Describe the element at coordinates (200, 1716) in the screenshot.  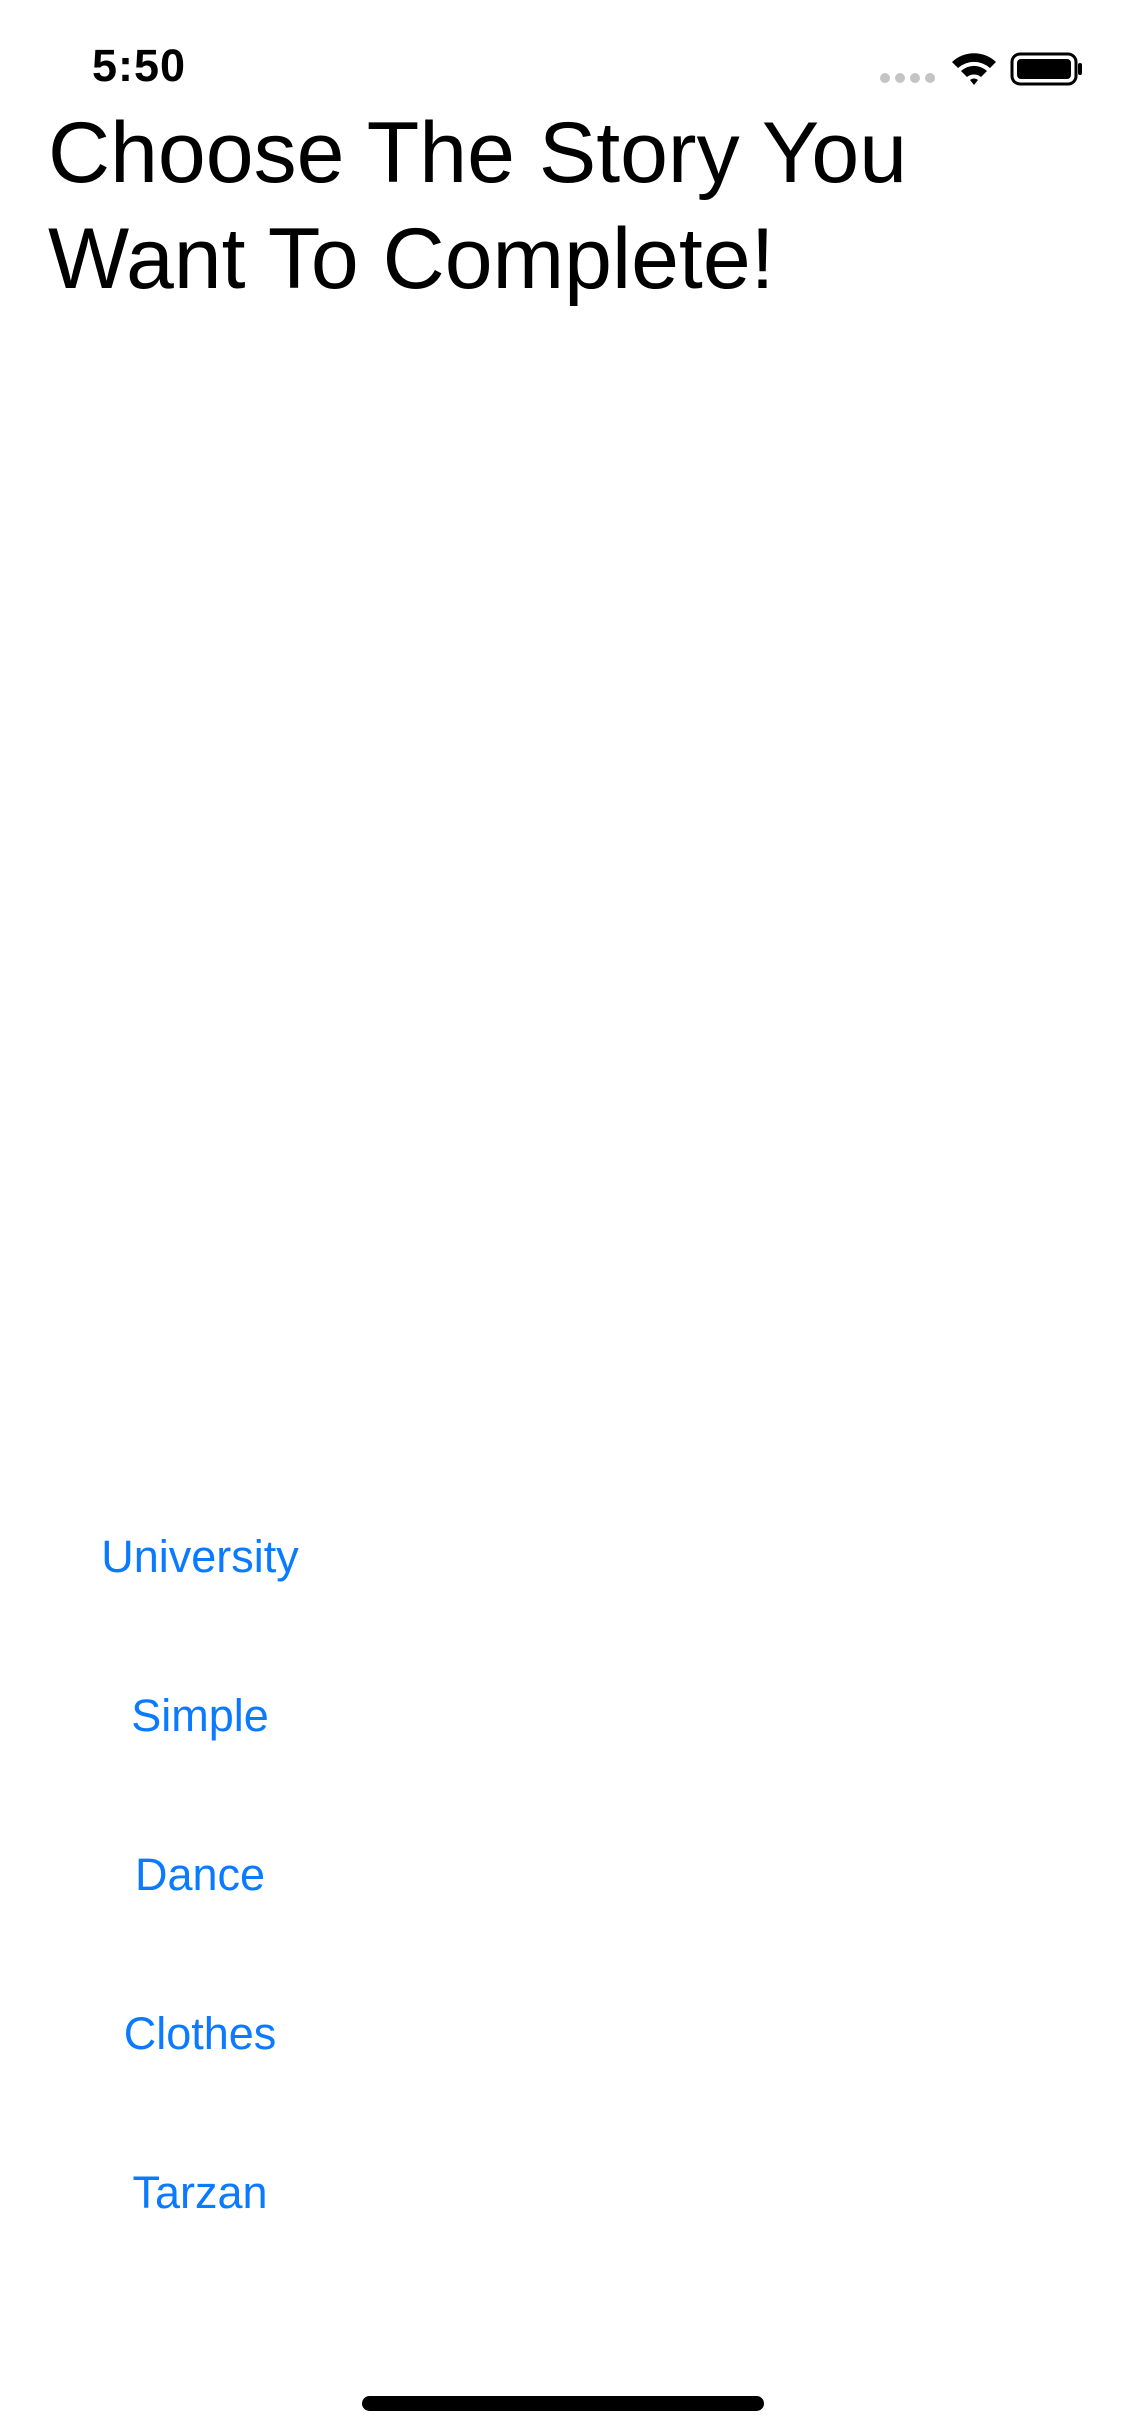
I see `story-button-simple: Simple` at that location.